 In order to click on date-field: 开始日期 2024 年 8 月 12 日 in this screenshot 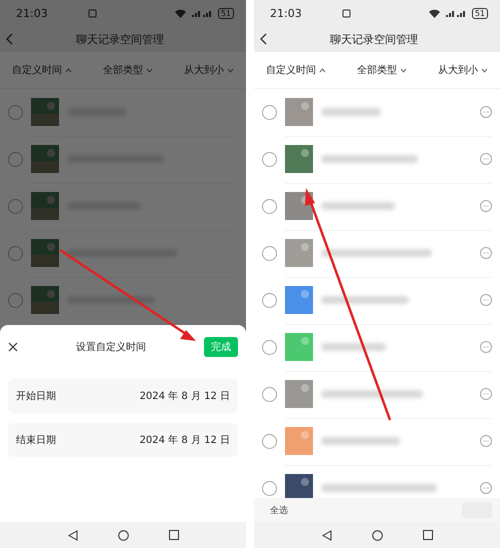, I will do `click(123, 396)`.